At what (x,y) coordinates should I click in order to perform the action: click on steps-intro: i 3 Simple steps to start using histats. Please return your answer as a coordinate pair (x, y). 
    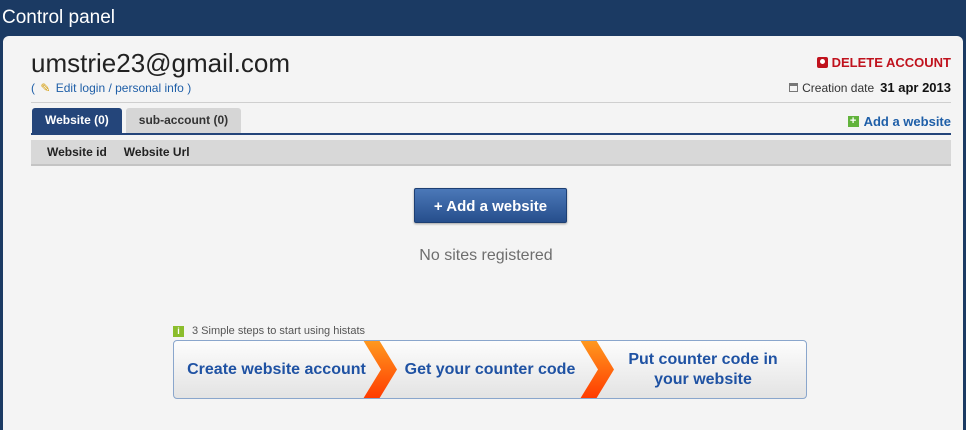
    Looking at the image, I should click on (269, 331).